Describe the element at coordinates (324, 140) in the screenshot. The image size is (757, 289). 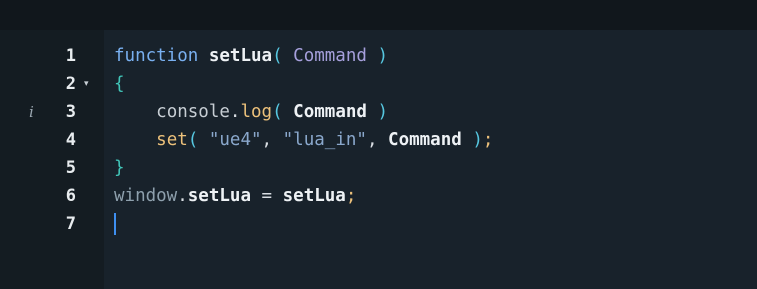
I see `string-token: "lua_in"` at that location.